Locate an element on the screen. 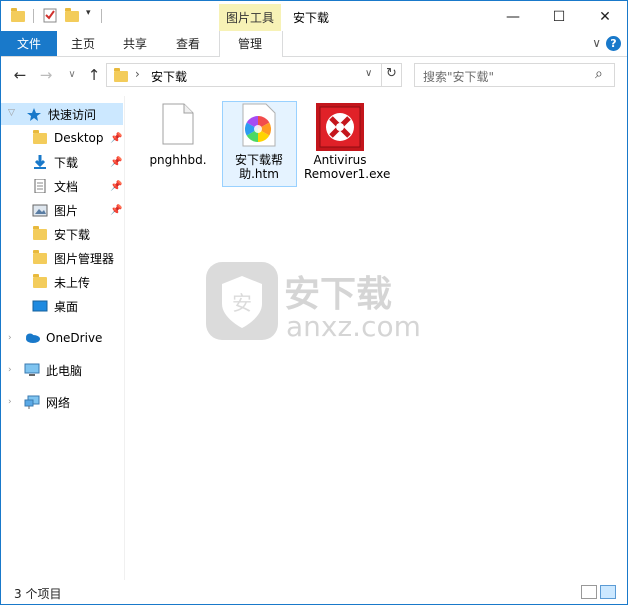 This screenshot has width=628, height=605. nav-label: 未上传 is located at coordinates (72, 282).